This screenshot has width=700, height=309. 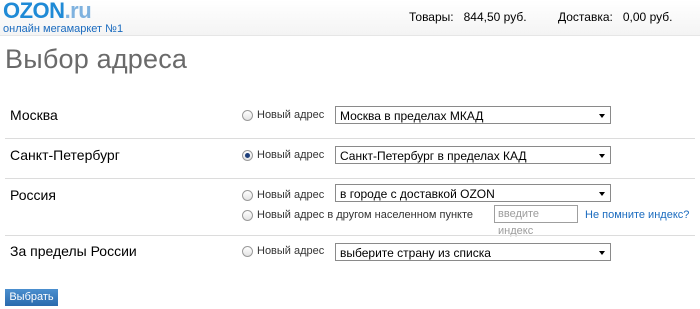 I want to click on goods-total: Товары: 844,50 руб., so click(x=468, y=17).